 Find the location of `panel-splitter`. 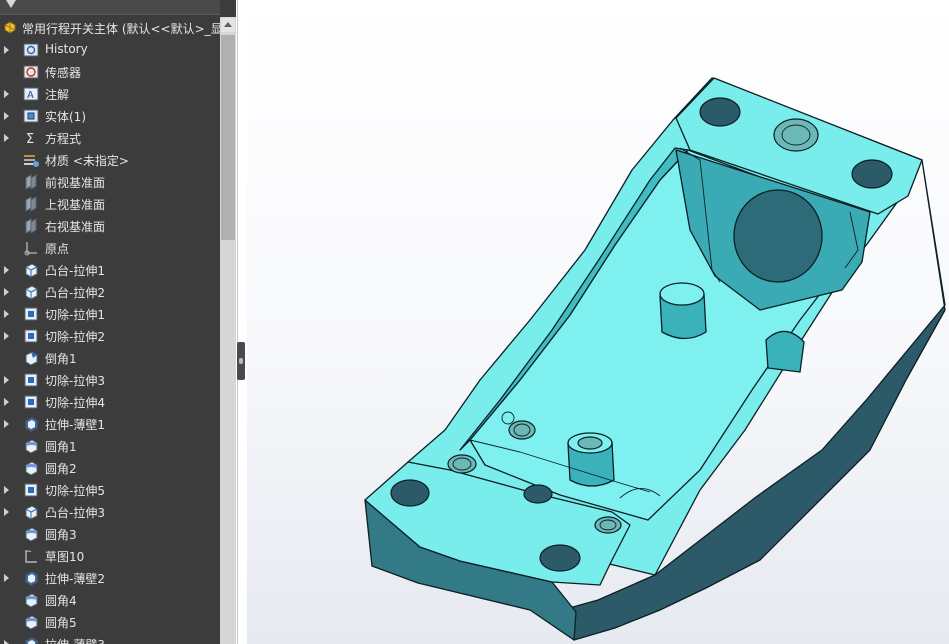

panel-splitter is located at coordinates (241, 322).